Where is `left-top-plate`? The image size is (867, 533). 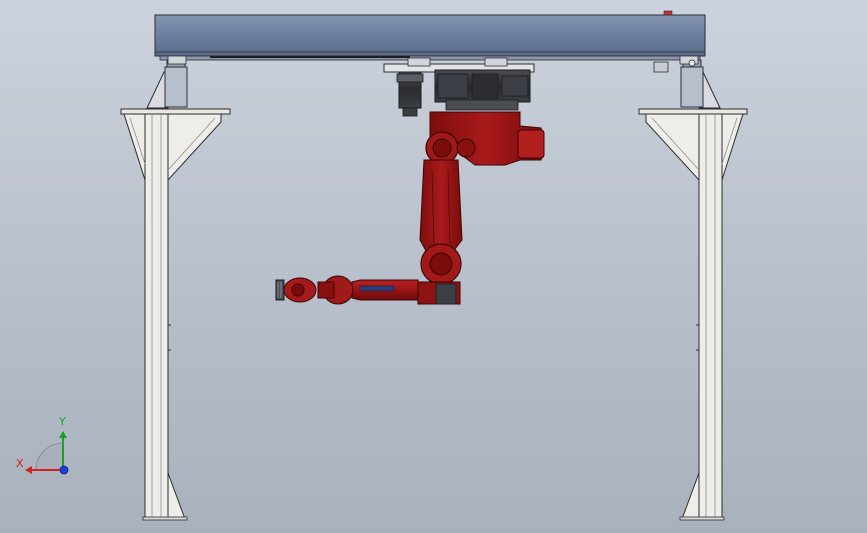
left-top-plate is located at coordinates (175, 111).